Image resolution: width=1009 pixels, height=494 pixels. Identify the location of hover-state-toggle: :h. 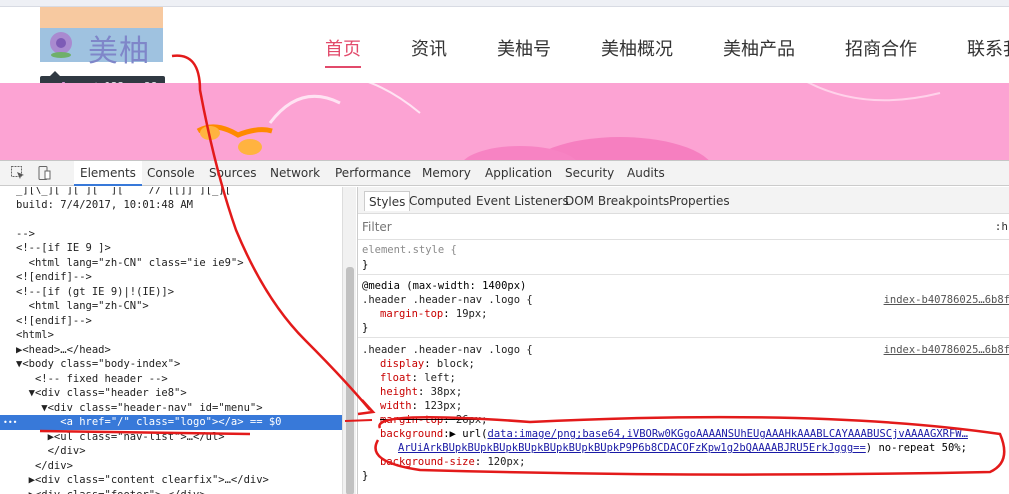
(1001, 226).